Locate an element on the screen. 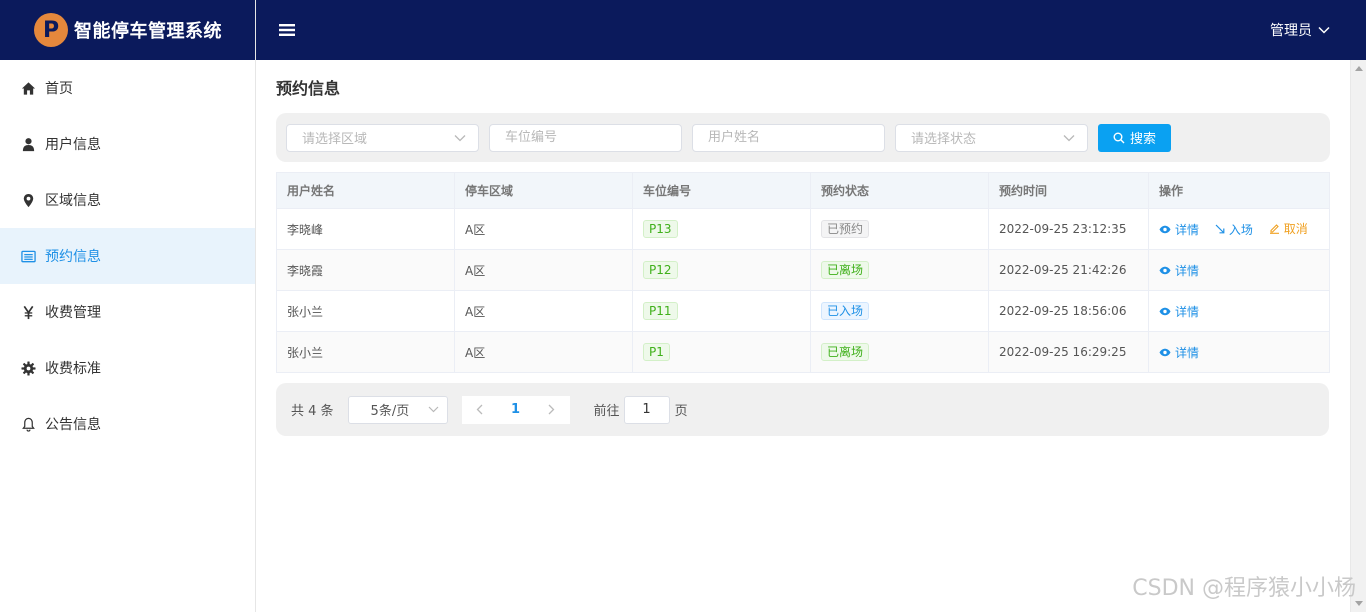  user-name-input is located at coordinates (790, 137).